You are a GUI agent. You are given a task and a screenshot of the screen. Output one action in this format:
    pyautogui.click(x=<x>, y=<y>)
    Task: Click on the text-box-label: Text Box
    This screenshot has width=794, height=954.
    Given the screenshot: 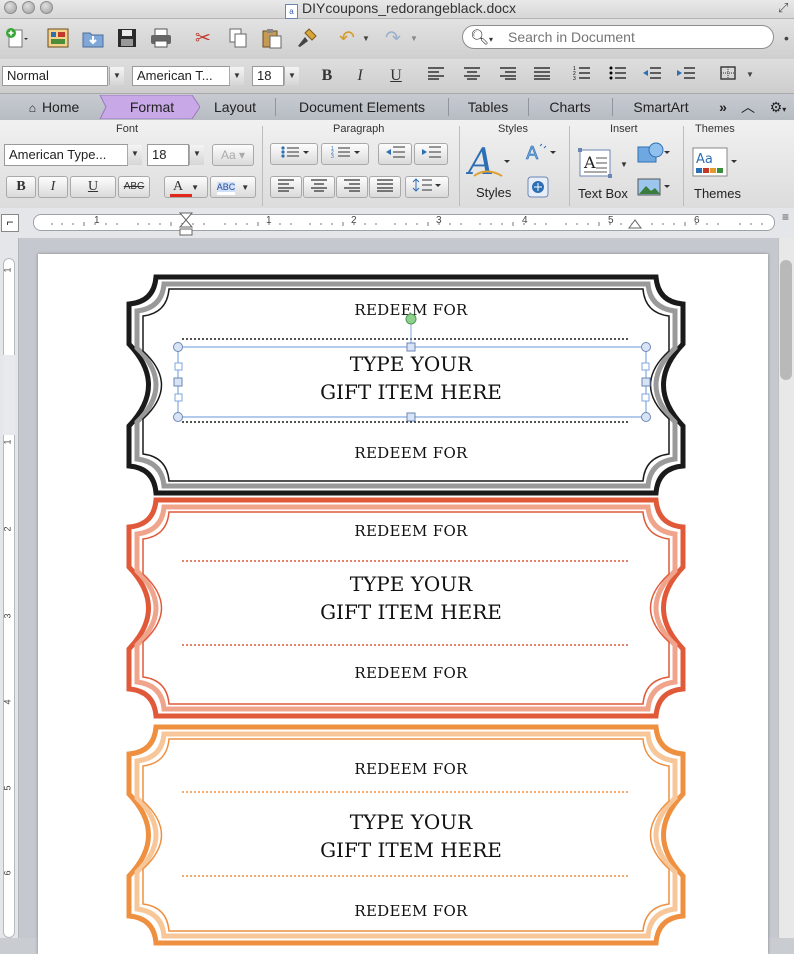 What is the action you would take?
    pyautogui.click(x=603, y=193)
    